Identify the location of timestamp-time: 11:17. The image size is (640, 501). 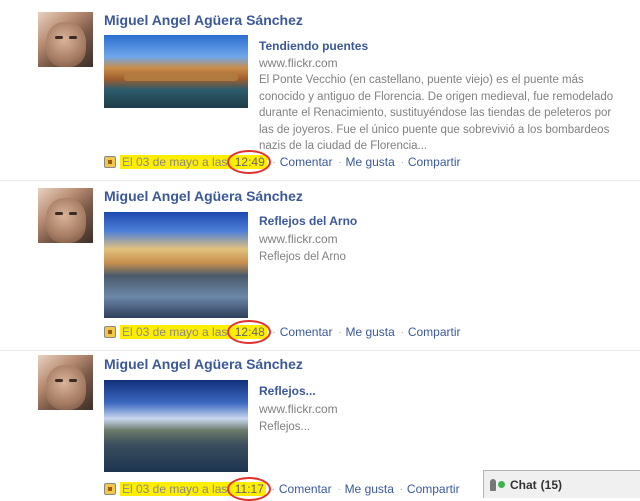
(248, 489).